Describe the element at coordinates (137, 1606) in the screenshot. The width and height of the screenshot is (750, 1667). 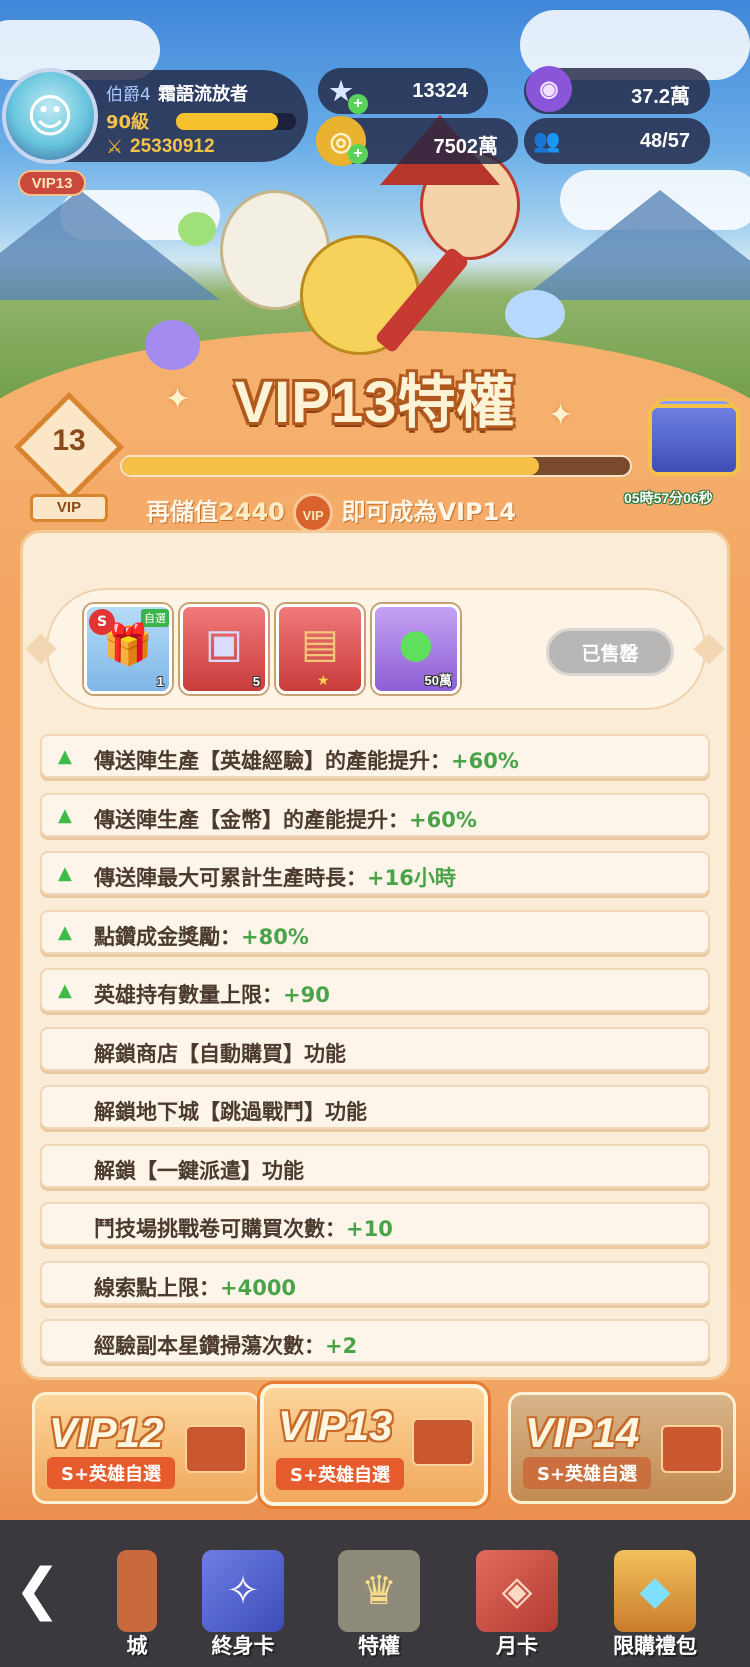
I see `nav-shop: 城` at that location.